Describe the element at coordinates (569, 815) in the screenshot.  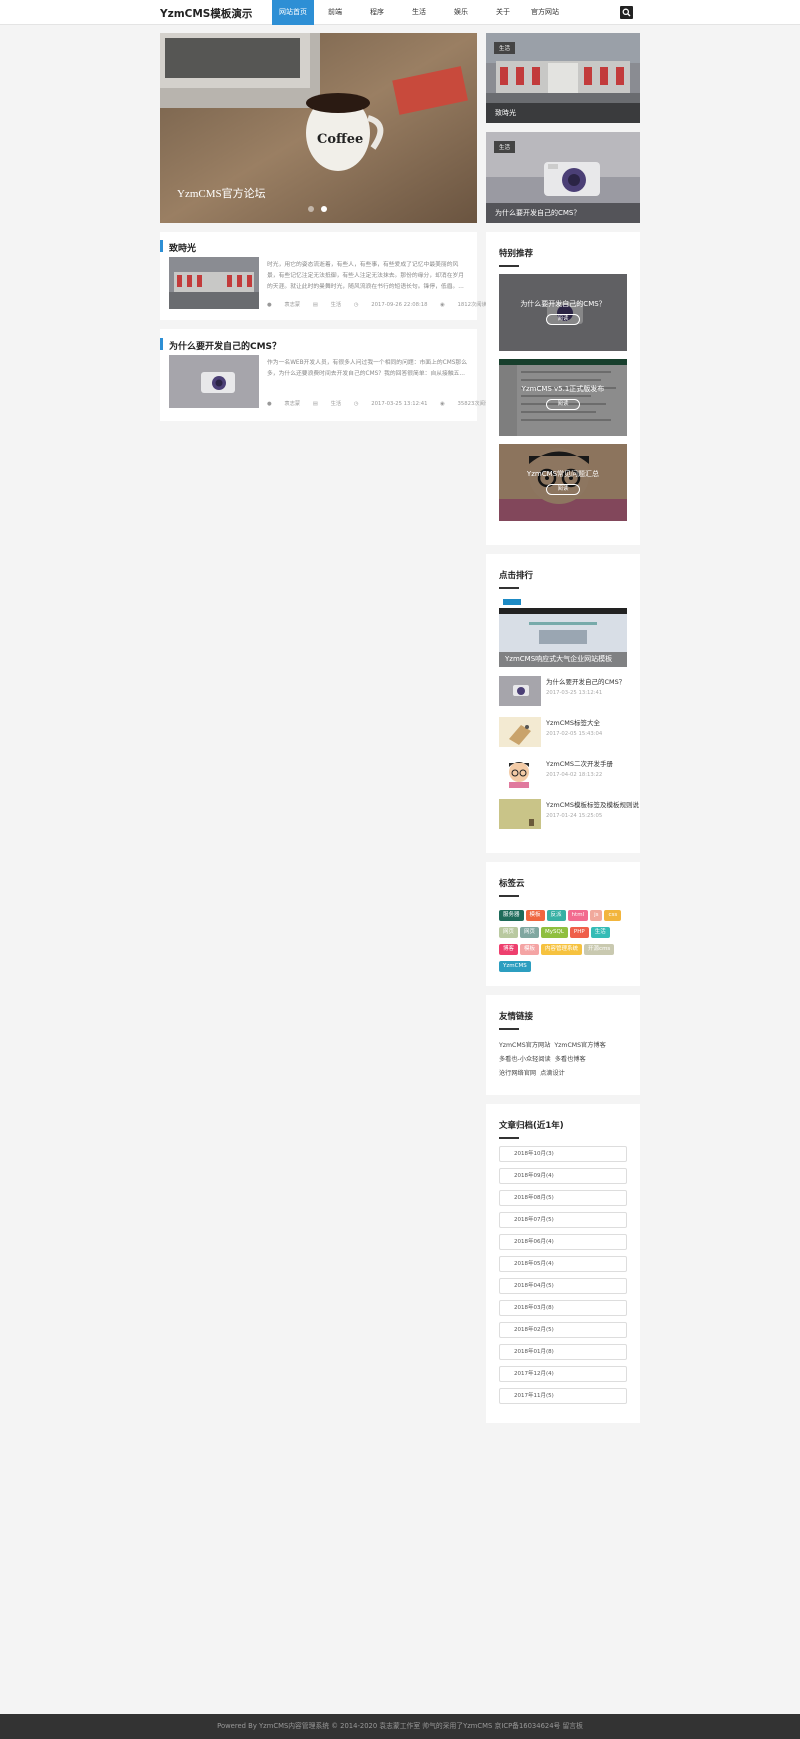
I see `ranking-item: YzmCMS模板标签及模板规则说 2017-01-24 15:25:05` at that location.